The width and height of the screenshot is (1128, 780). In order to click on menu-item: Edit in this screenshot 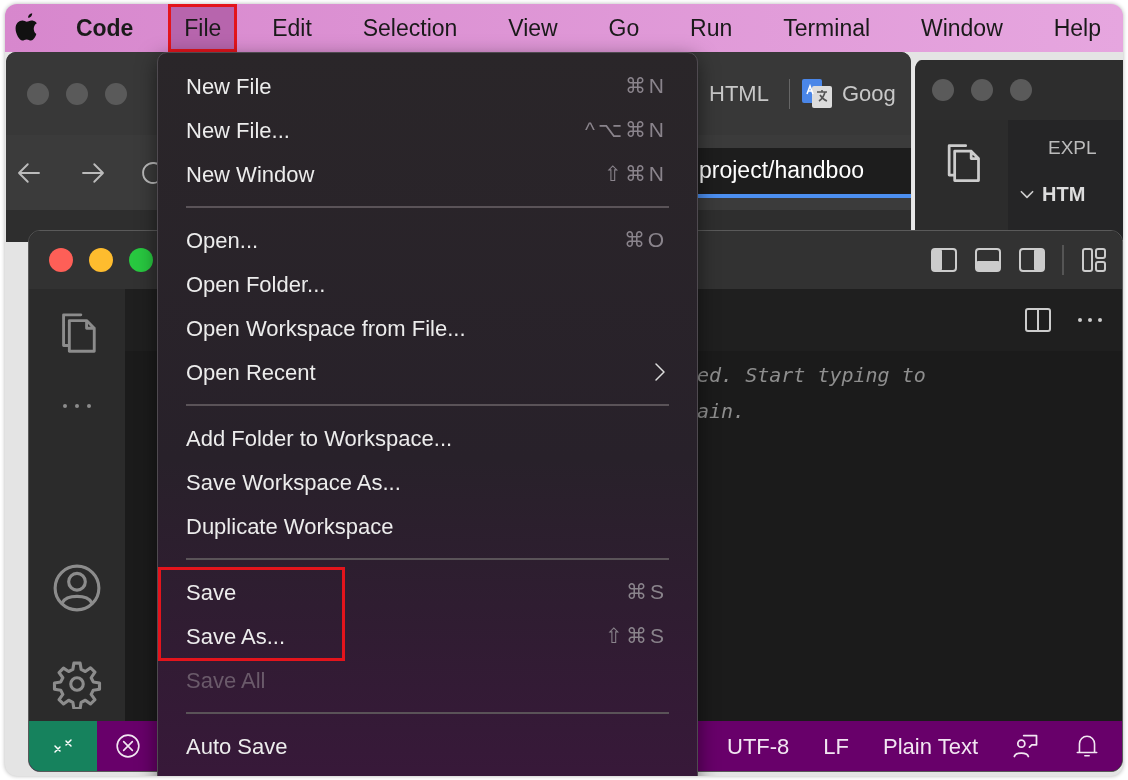, I will do `click(292, 28)`.